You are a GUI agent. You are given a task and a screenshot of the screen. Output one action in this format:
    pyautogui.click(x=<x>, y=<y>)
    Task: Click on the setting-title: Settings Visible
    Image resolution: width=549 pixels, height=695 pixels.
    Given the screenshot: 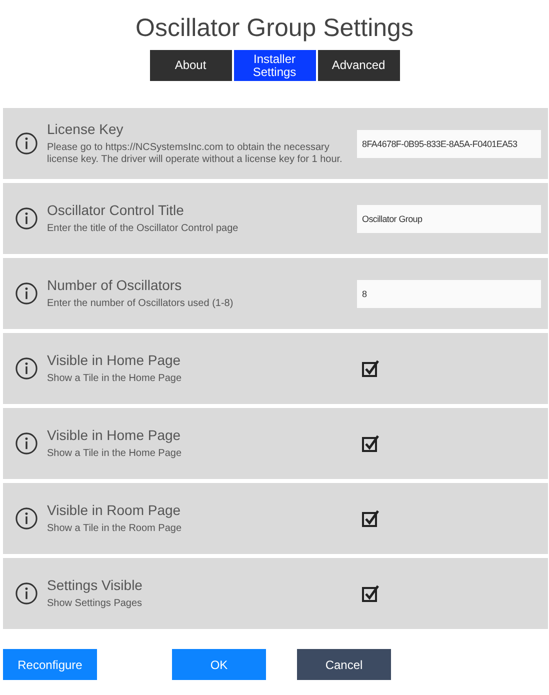 What is the action you would take?
    pyautogui.click(x=95, y=585)
    